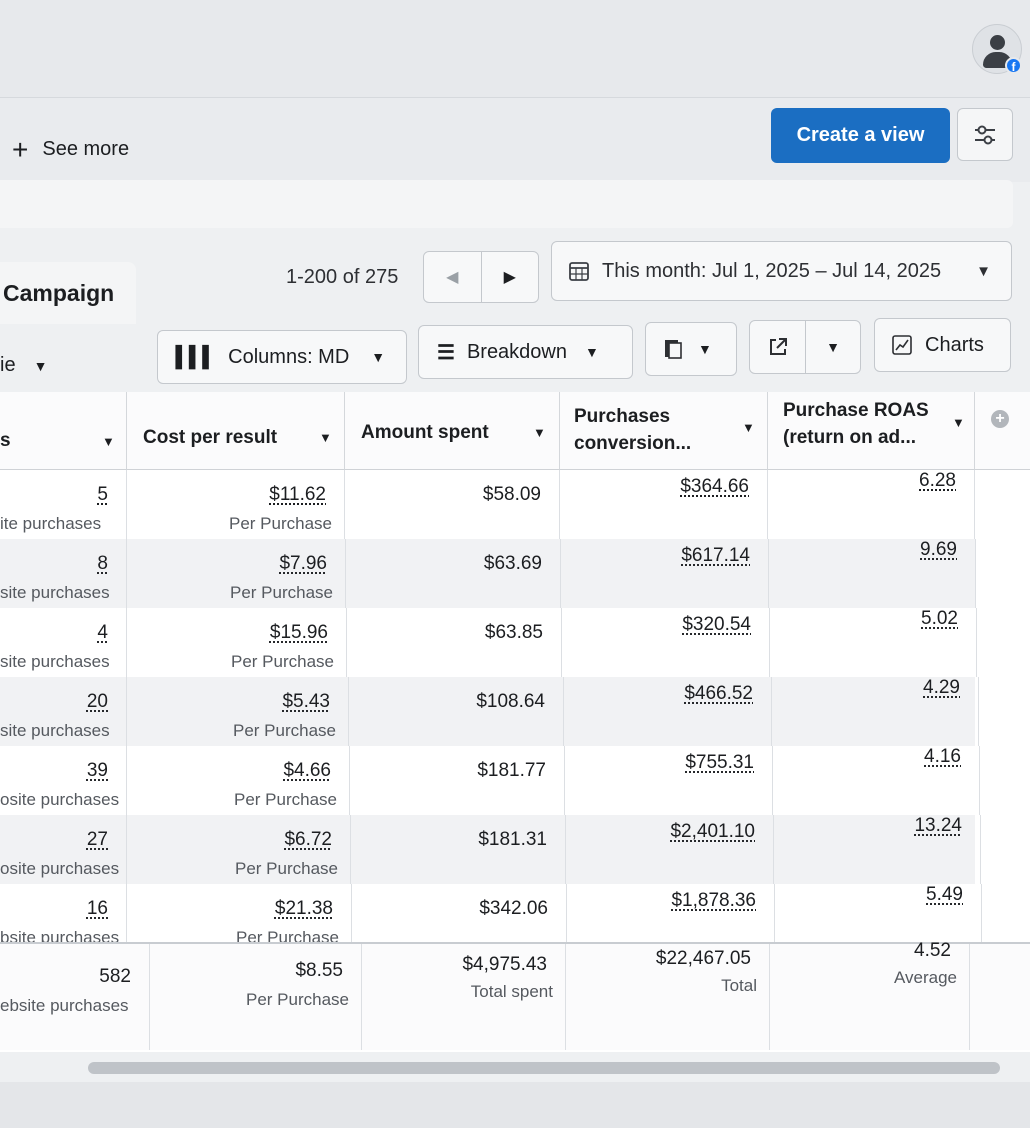 The width and height of the screenshot is (1030, 1128). What do you see at coordinates (281, 592) in the screenshot?
I see `cost-per-result-type: Per Purchase` at bounding box center [281, 592].